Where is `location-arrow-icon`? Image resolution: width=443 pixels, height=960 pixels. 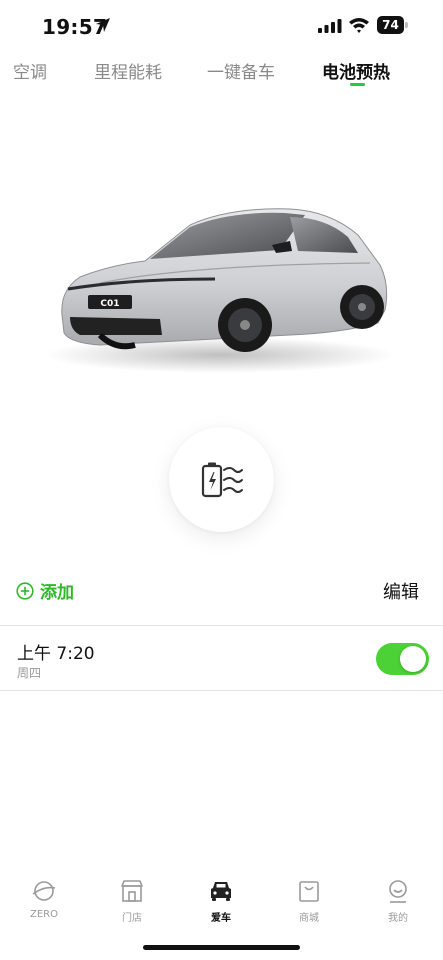
location-arrow-icon is located at coordinates (103, 25).